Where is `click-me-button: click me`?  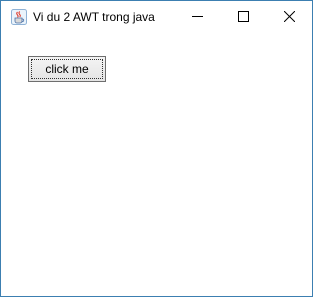
click-me-button: click me is located at coordinates (67, 69).